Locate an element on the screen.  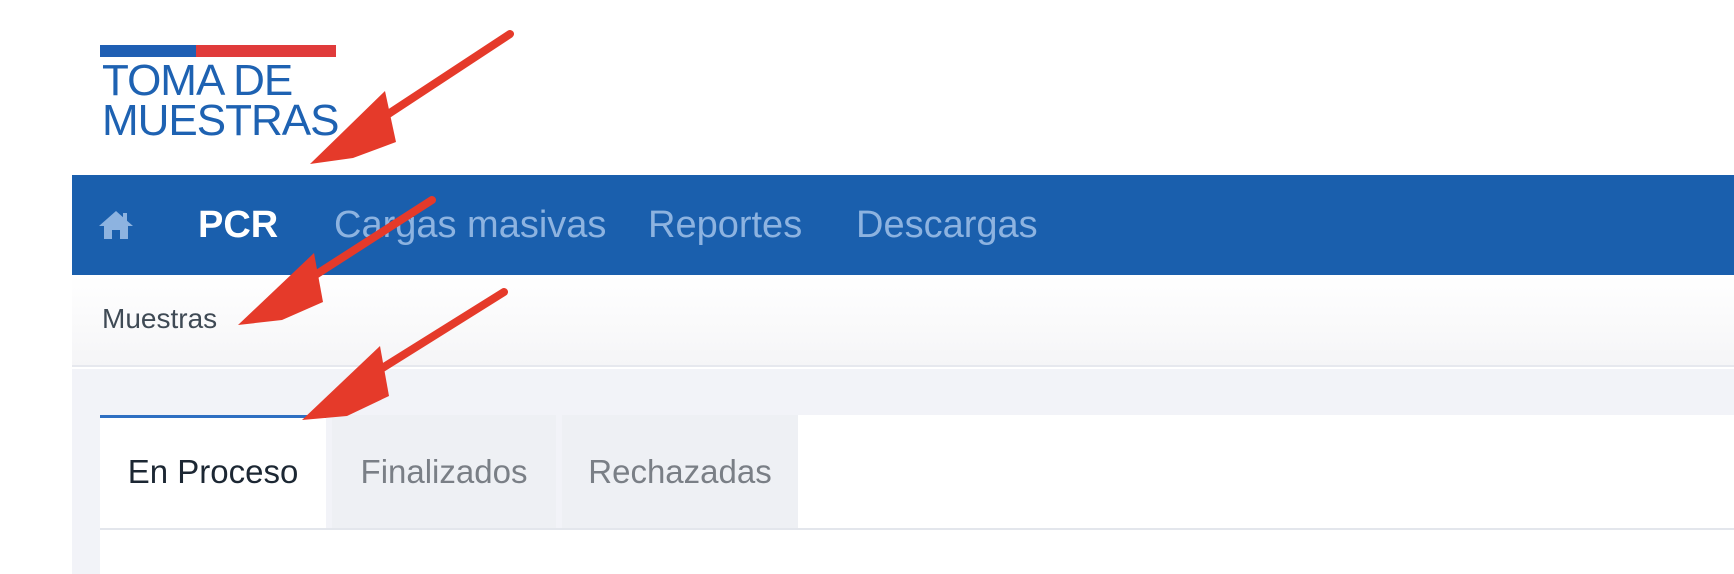
logo-line-2: MUESTRAS is located at coordinates (220, 120).